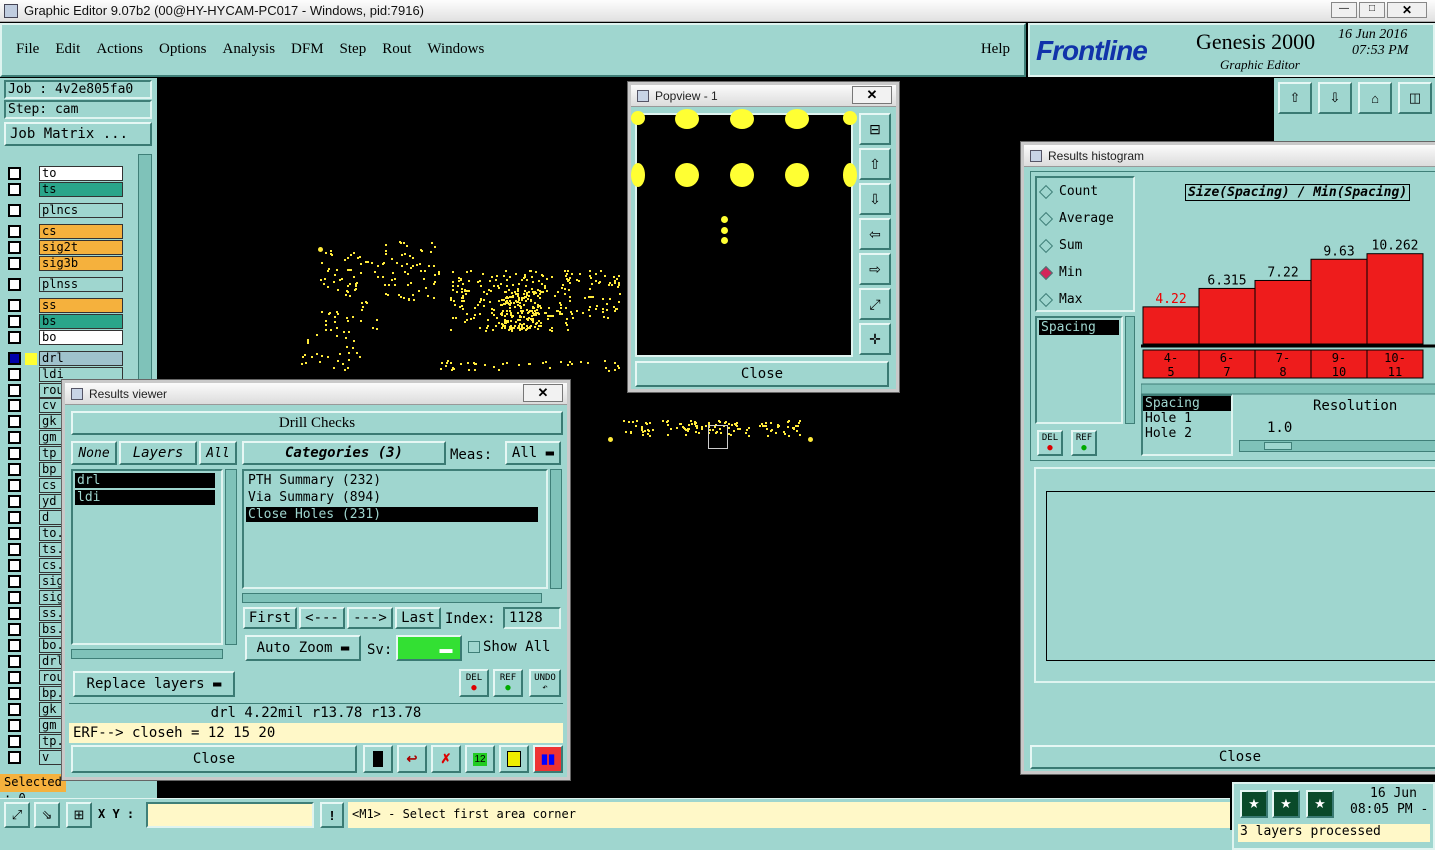 The height and width of the screenshot is (850, 1435). I want to click on results-viewer-close-button: Close, so click(214, 759).